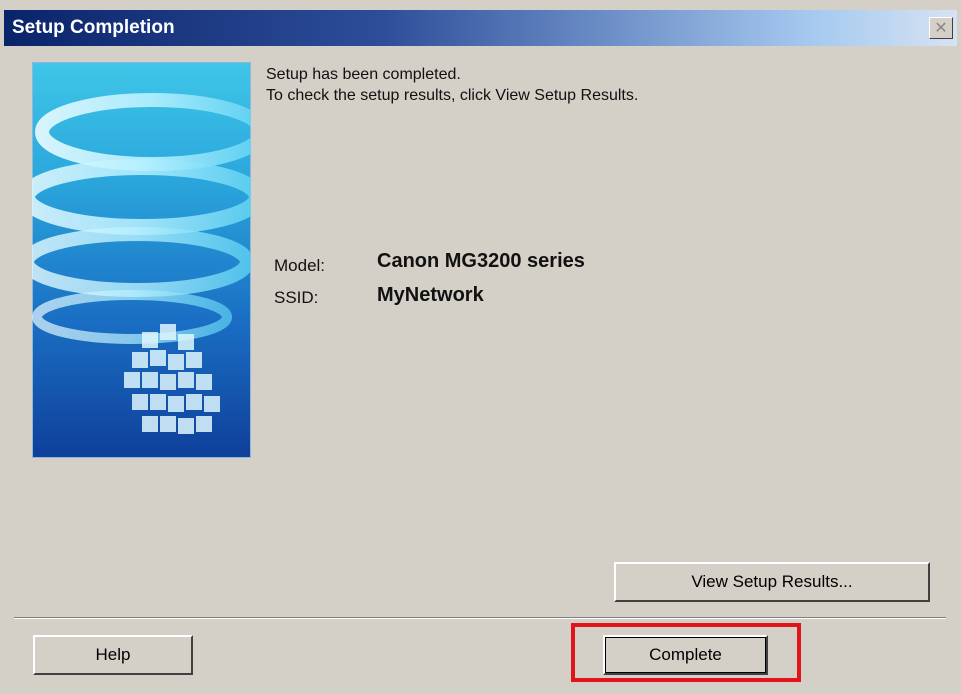 Image resolution: width=961 pixels, height=694 pixels. I want to click on close-icon: ✕, so click(941, 28).